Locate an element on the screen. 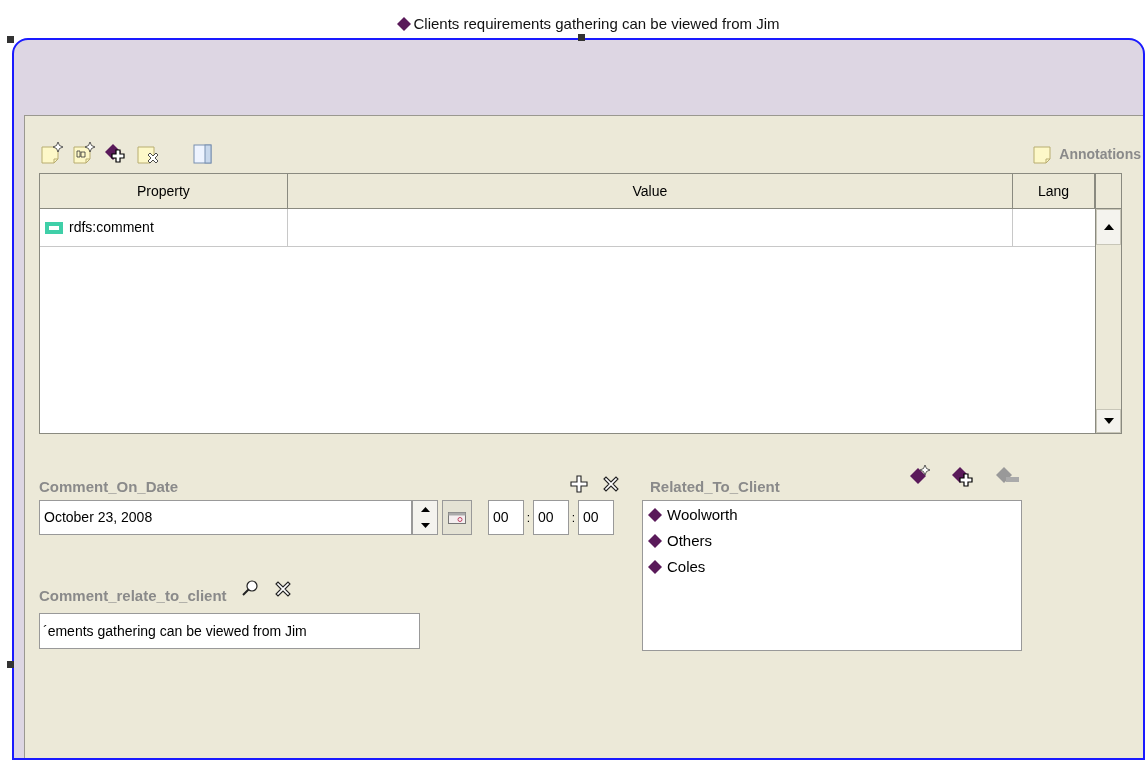  date-field: October 23, 2008 is located at coordinates (225, 517).